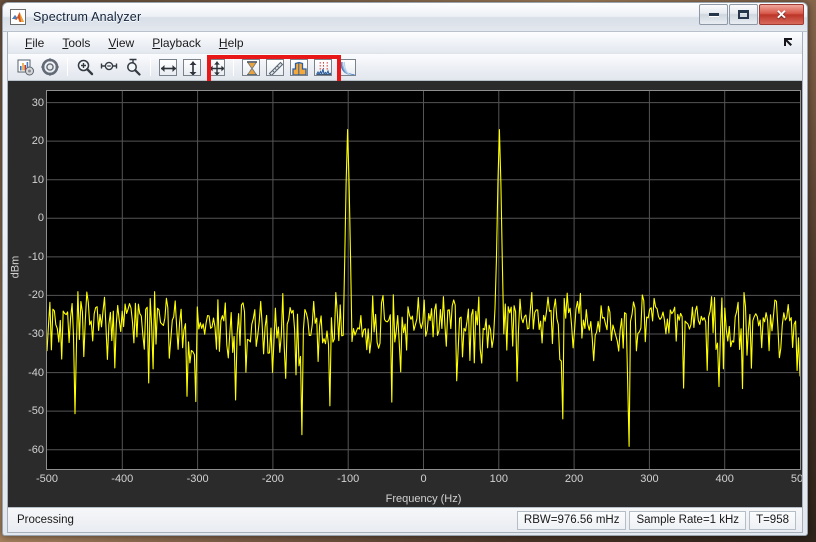  I want to click on y-tick-label: 20, so click(37, 141).